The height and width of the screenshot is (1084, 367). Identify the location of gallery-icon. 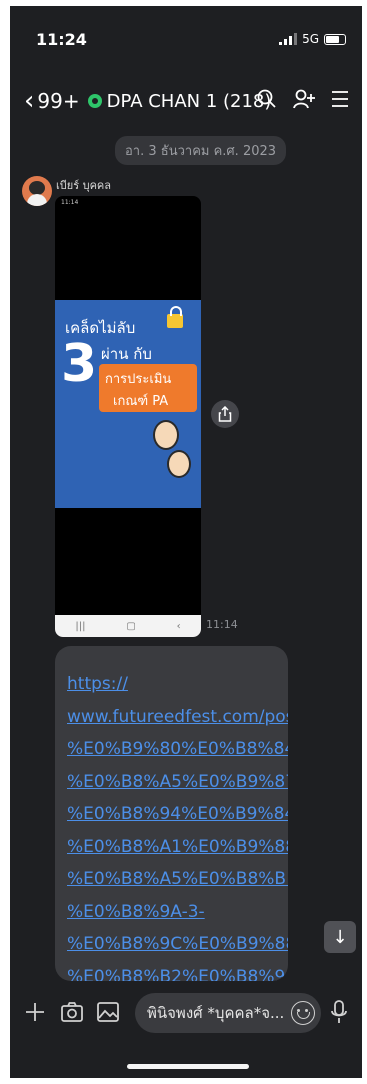
(108, 1012).